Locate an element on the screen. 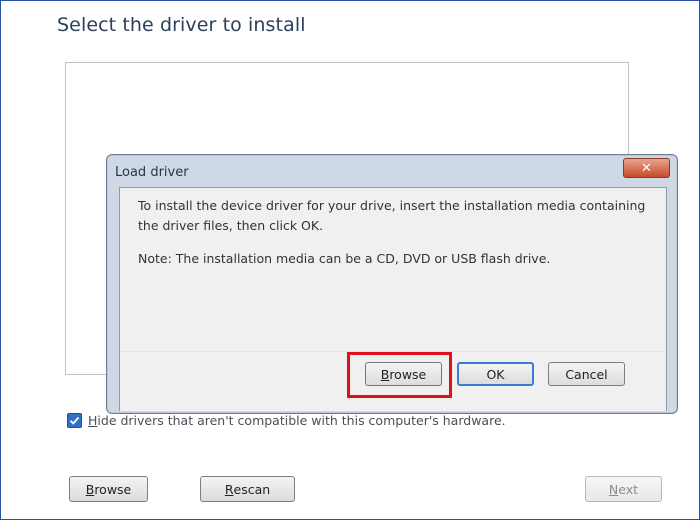  rescan-button: Rescan is located at coordinates (247, 489).